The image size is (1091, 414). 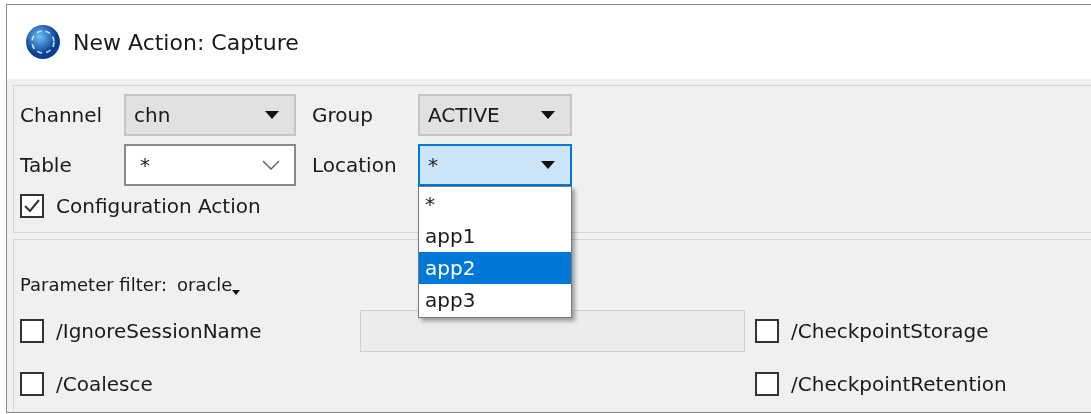 I want to click on checkbox-label: /IgnoreSessionName, so click(x=159, y=331).